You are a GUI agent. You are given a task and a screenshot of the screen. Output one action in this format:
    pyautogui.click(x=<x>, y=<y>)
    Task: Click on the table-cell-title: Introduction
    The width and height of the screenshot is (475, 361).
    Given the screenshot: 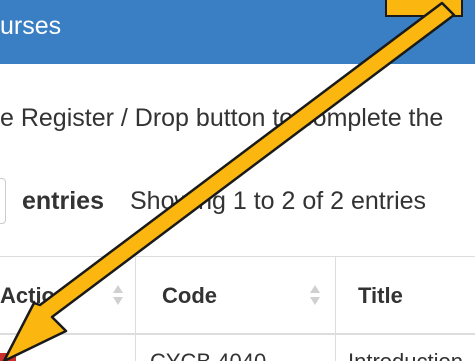 What is the action you would take?
    pyautogui.click(x=405, y=348)
    